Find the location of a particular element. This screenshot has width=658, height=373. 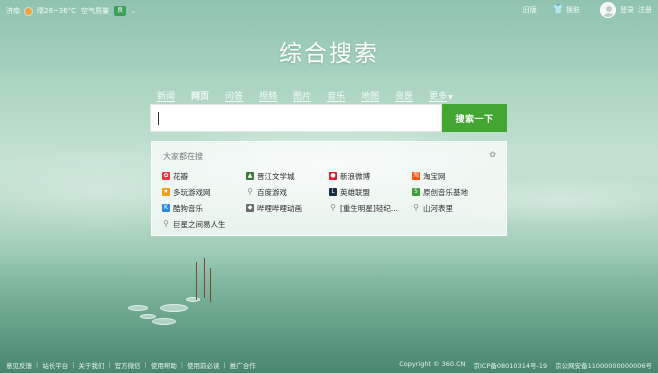

trending-item-label: 原创音乐基地 is located at coordinates (445, 192).